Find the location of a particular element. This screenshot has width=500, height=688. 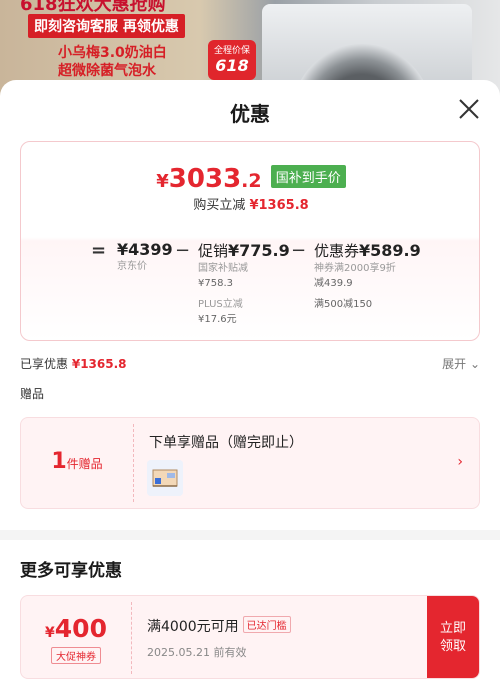

enjoyed-label: 已享优惠 is located at coordinates (44, 364).